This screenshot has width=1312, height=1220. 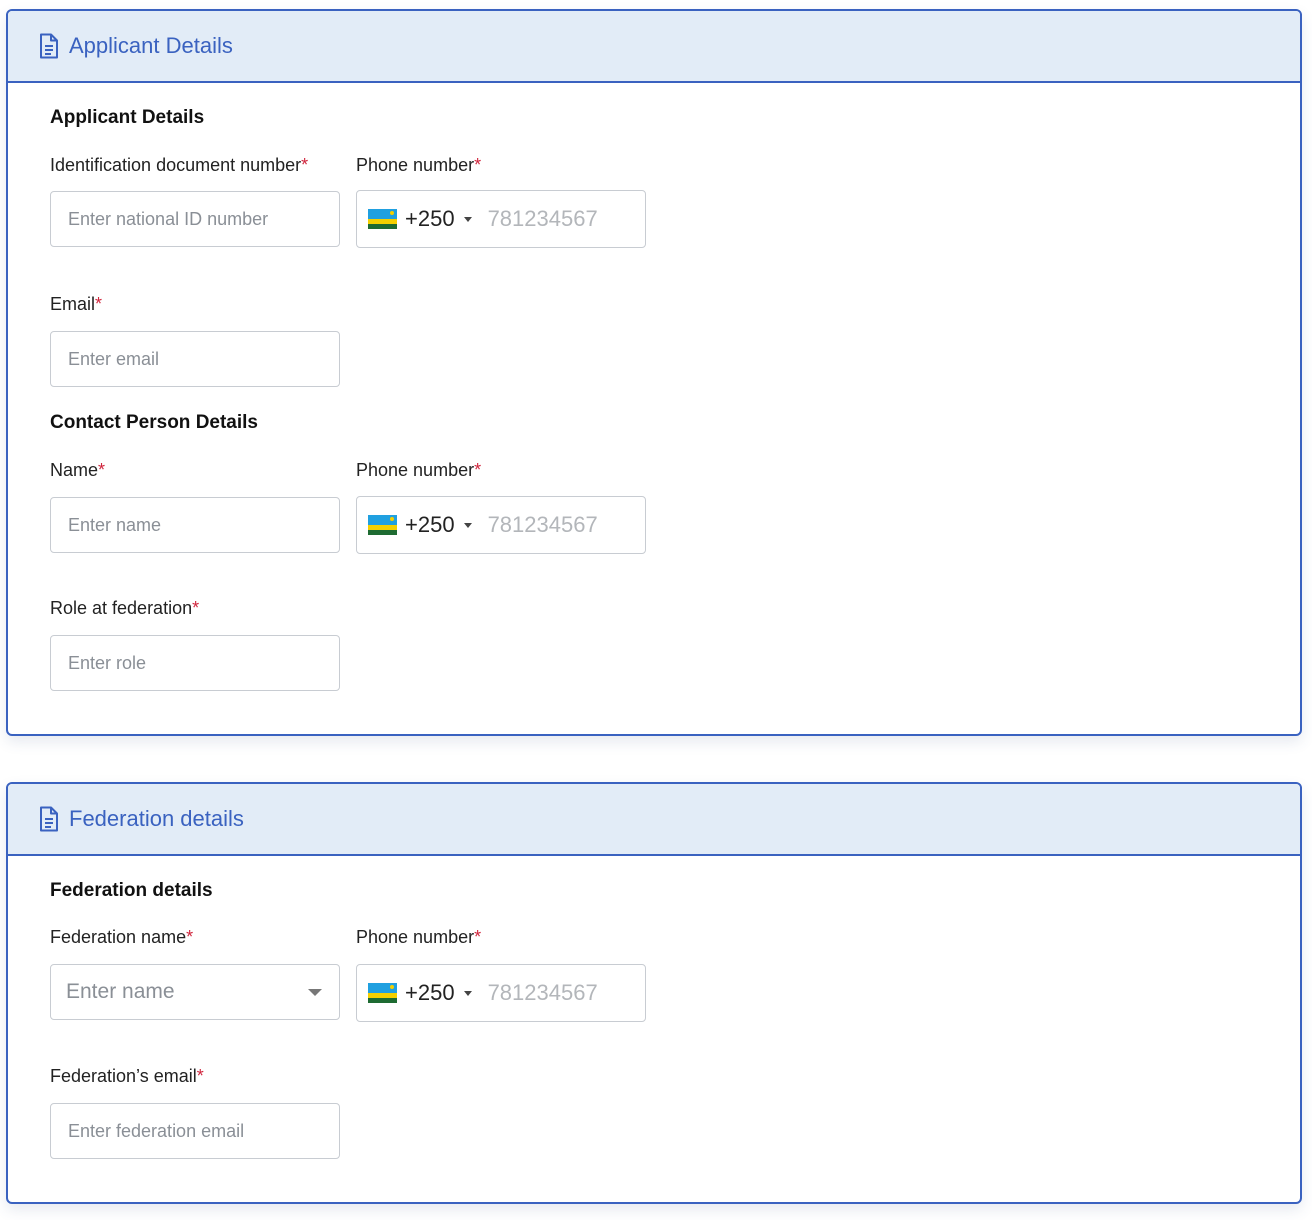 What do you see at coordinates (557, 219) in the screenshot?
I see `applicant-phone-input` at bounding box center [557, 219].